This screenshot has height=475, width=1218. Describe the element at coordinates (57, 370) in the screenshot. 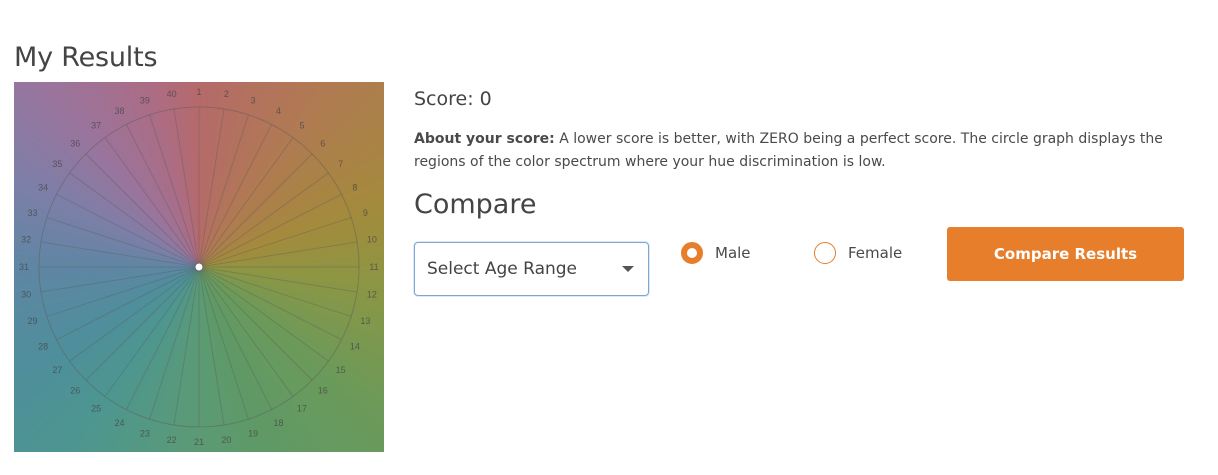

I see `wheel-label: 27` at that location.